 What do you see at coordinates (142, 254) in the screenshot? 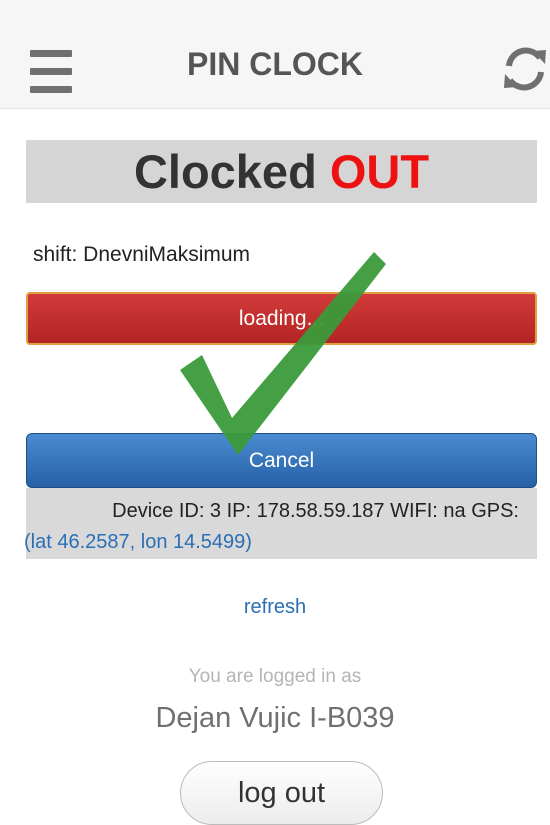
I see `shift-label: shift: DnevniMaksimum` at bounding box center [142, 254].